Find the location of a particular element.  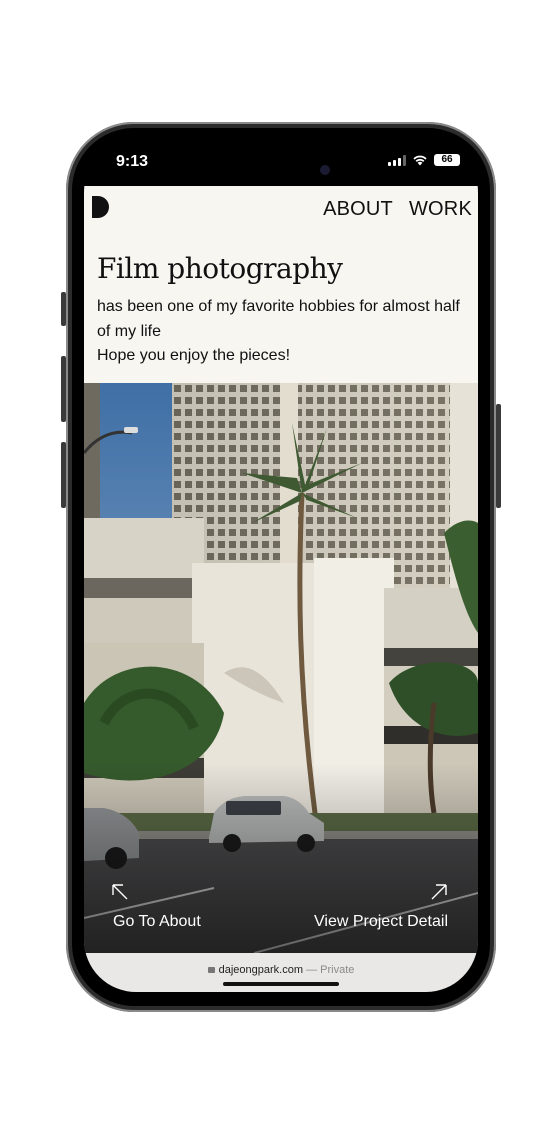

url-display: dajeongpark.com — Private is located at coordinates (281, 970).